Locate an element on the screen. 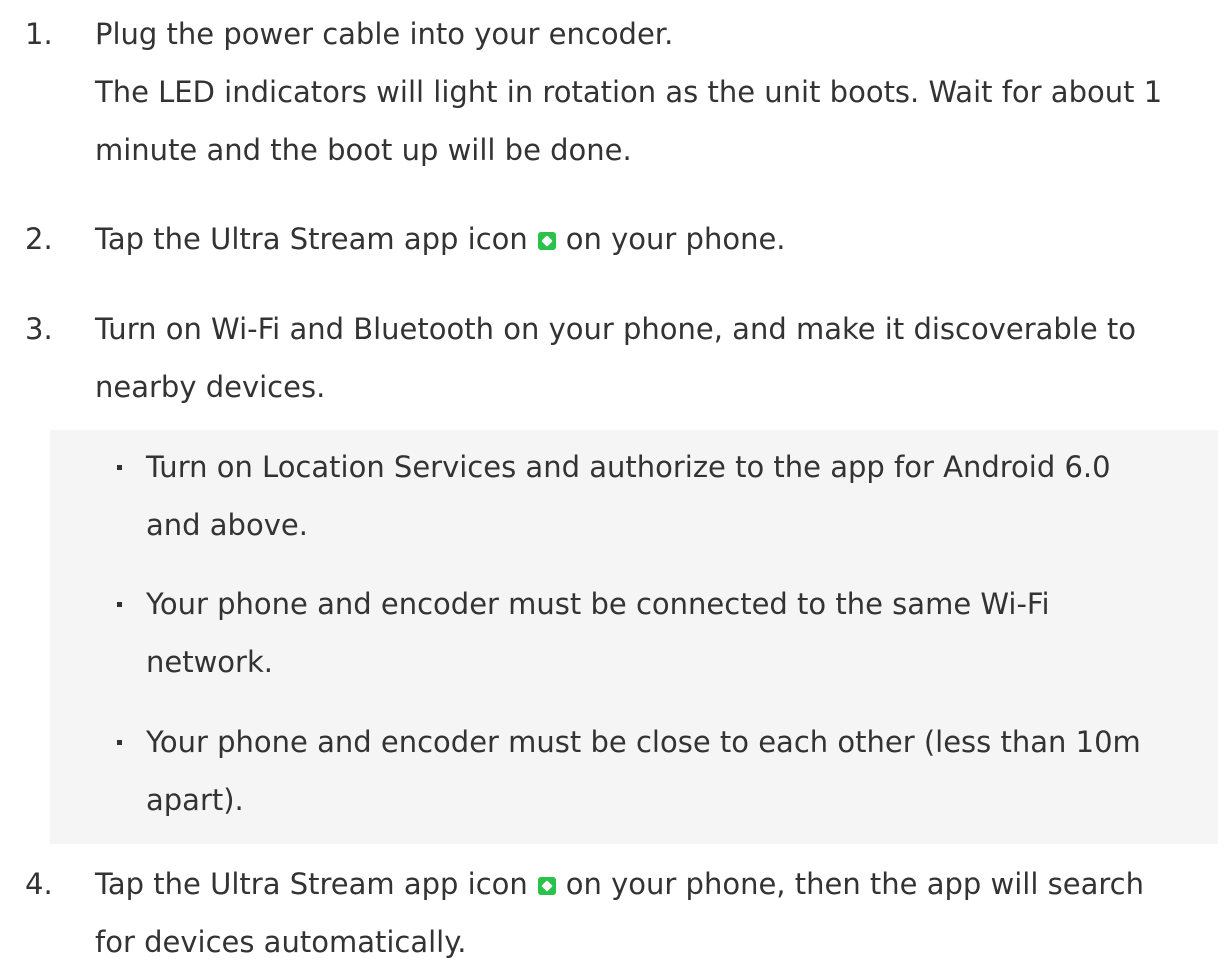 This screenshot has height=978, width=1225. step-line: for devices automatically. is located at coordinates (281, 942).